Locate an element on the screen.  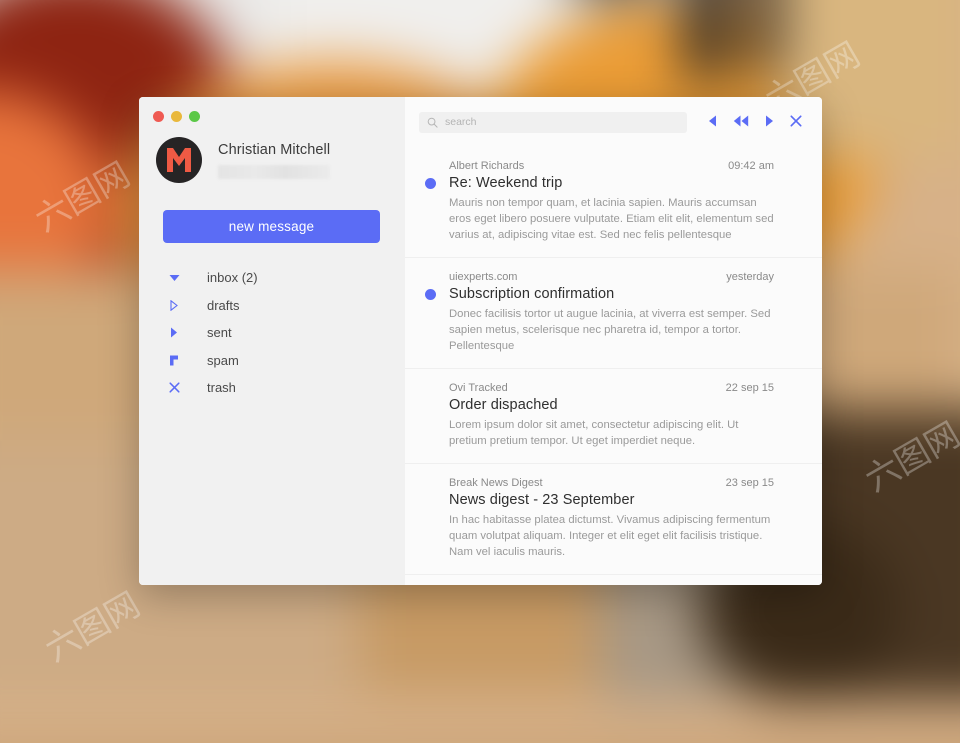
sidebar-item-label: sent is located at coordinates (219, 332).